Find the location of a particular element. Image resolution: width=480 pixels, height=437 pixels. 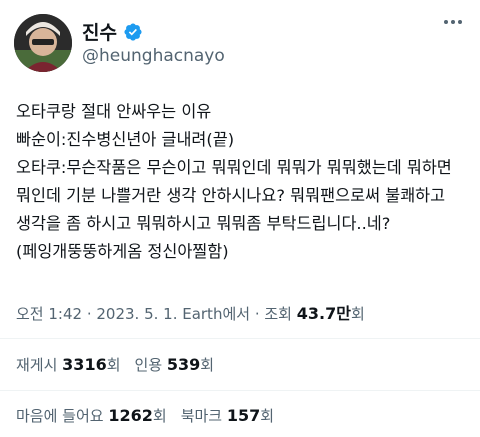

retweets-count: 3316 is located at coordinates (84, 364).